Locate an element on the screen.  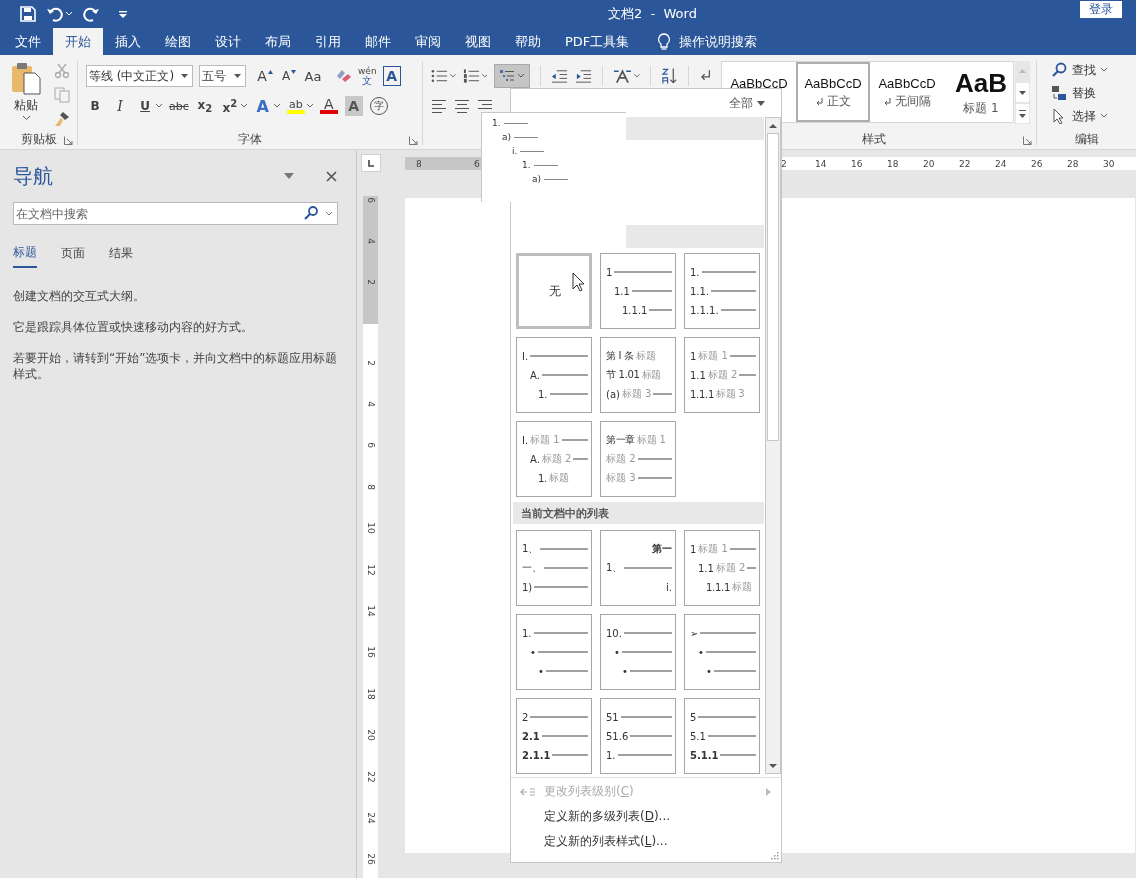
section-header: 当前文档中的列表 is located at coordinates (638, 513).